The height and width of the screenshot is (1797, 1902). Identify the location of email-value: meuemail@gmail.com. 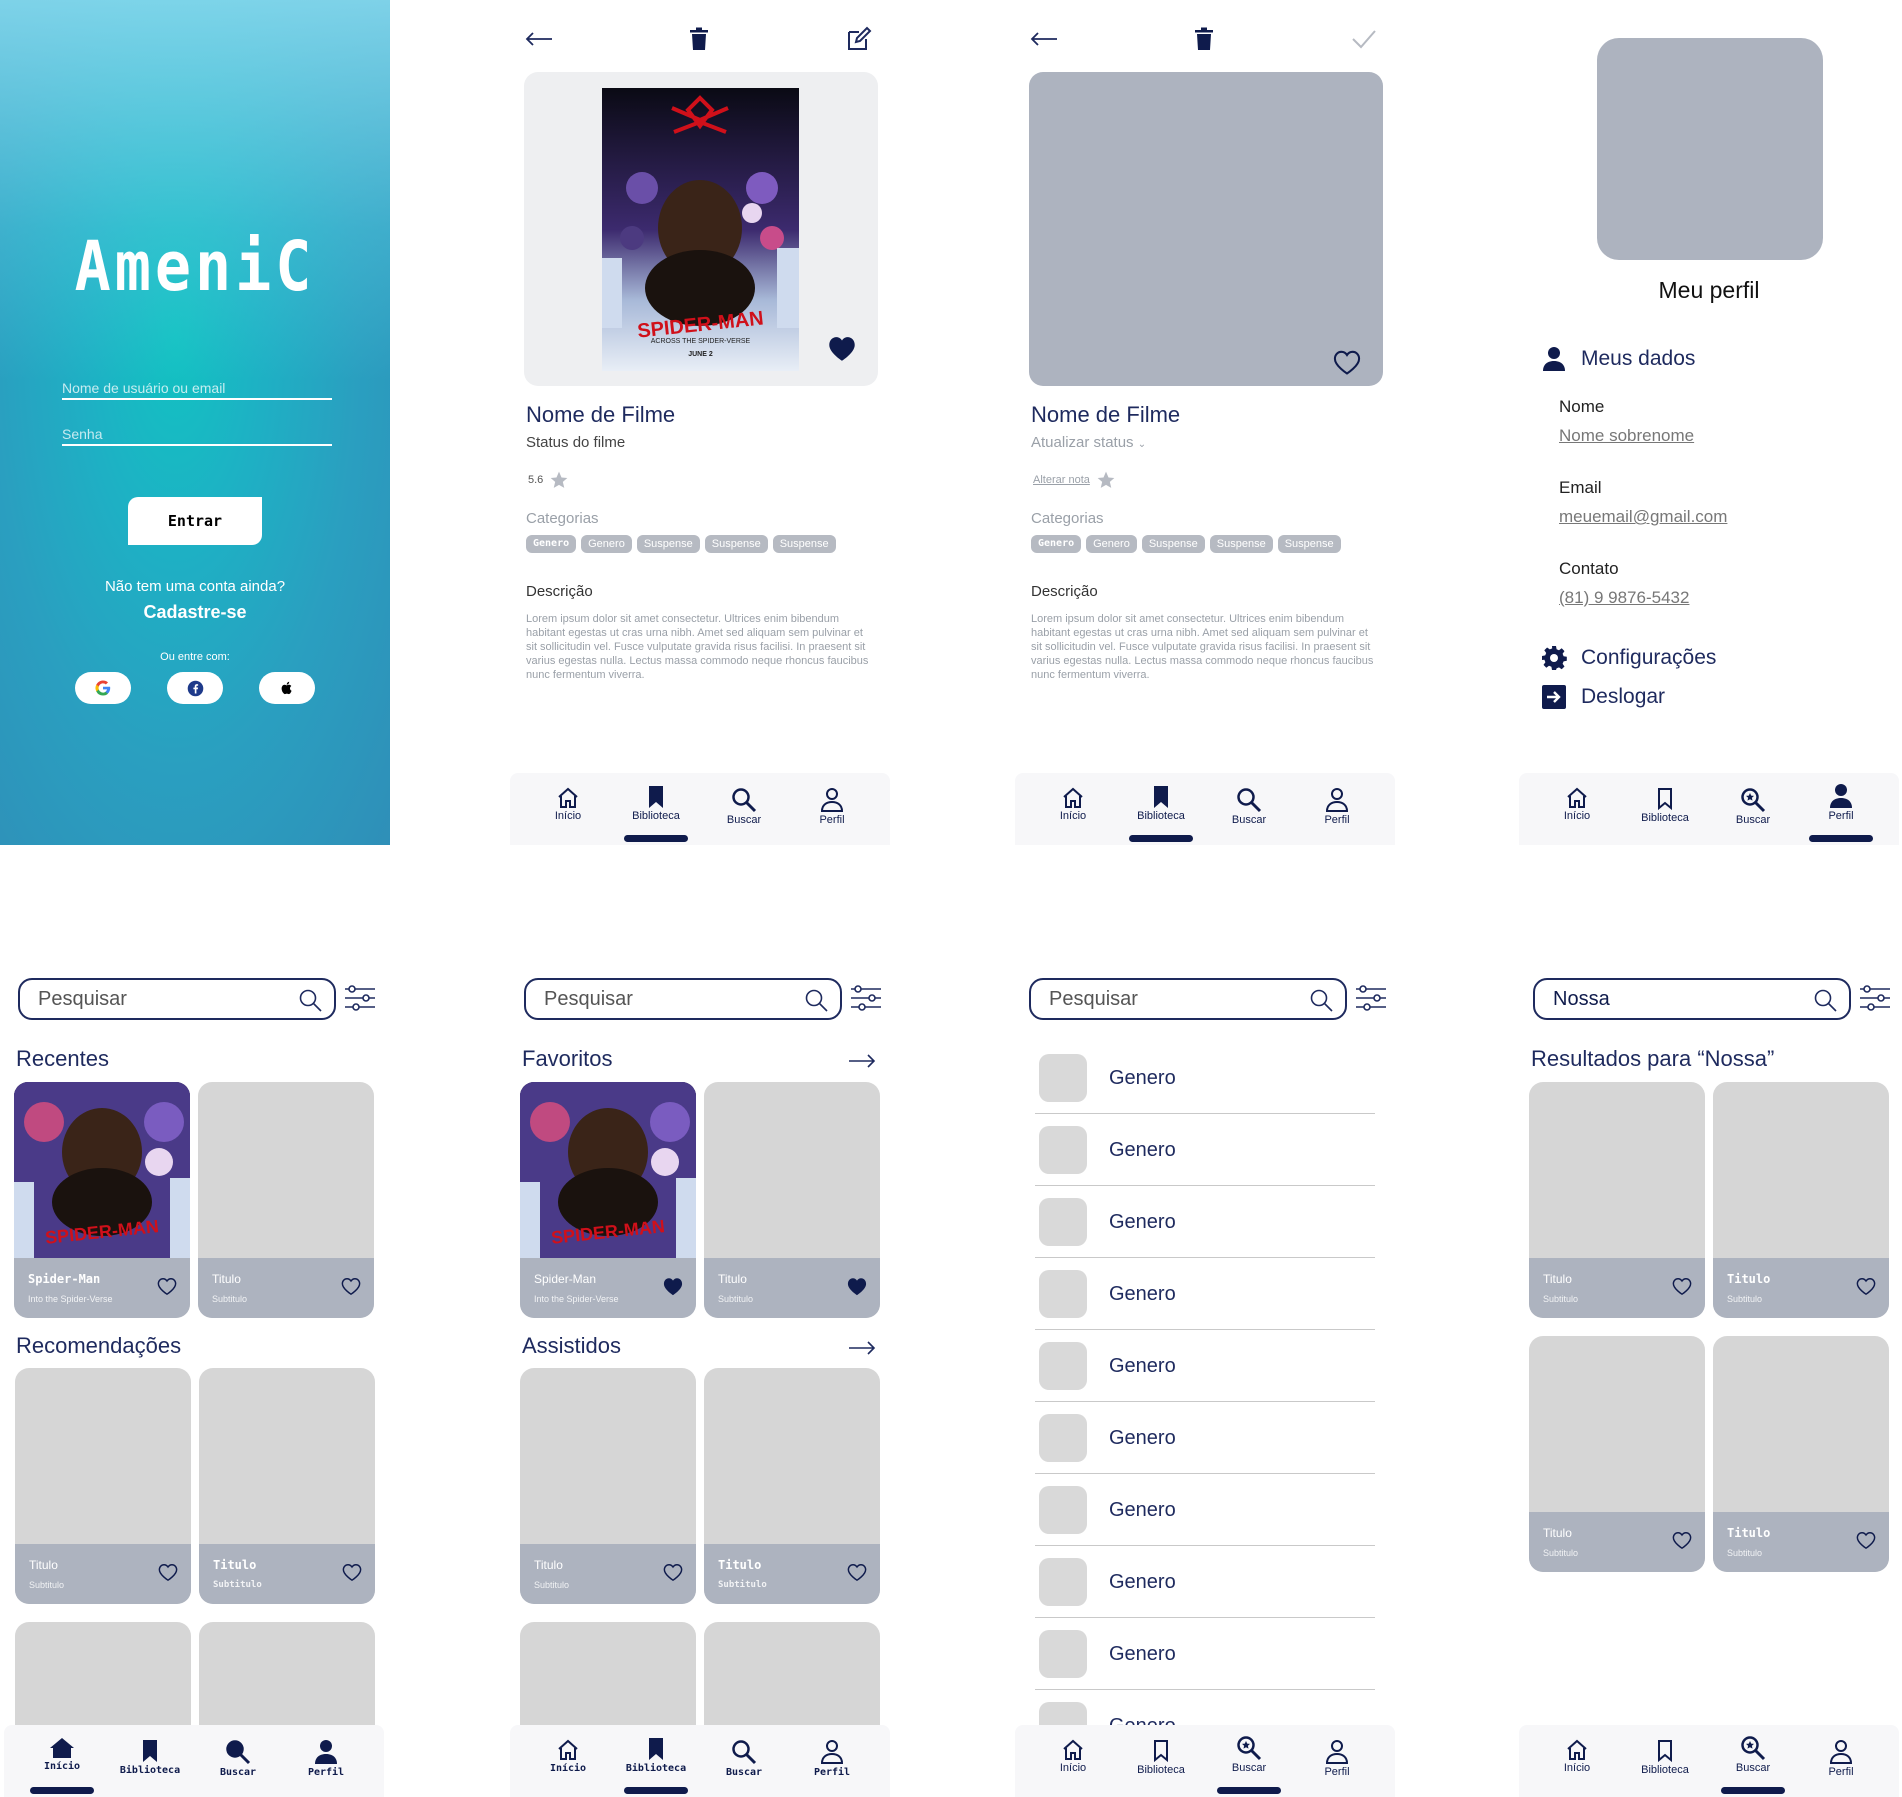
(1643, 517).